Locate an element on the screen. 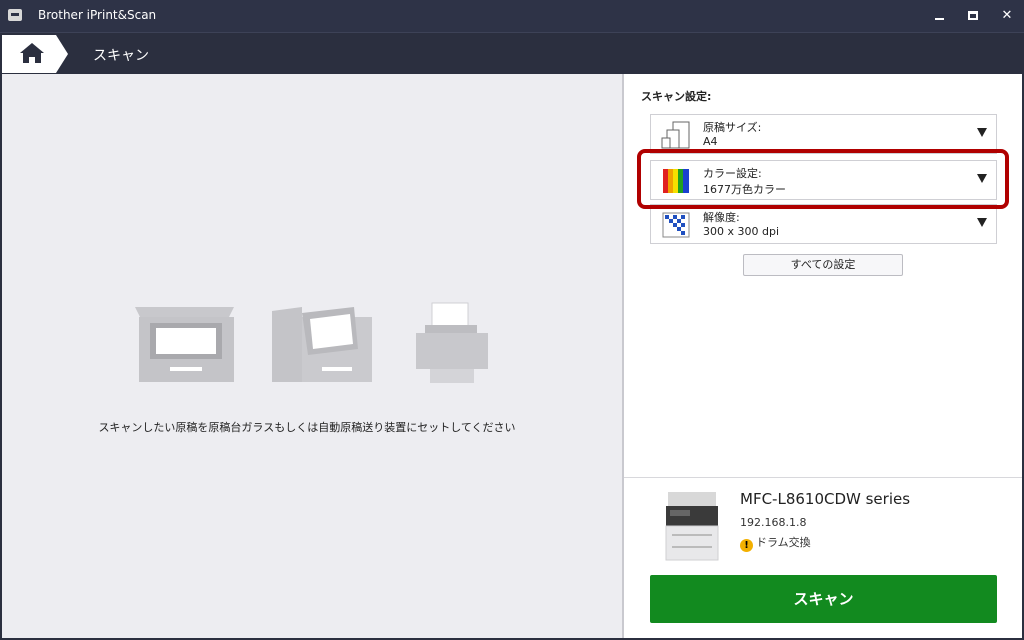  window-title: Brother iPrint&Scan is located at coordinates (97, 15).